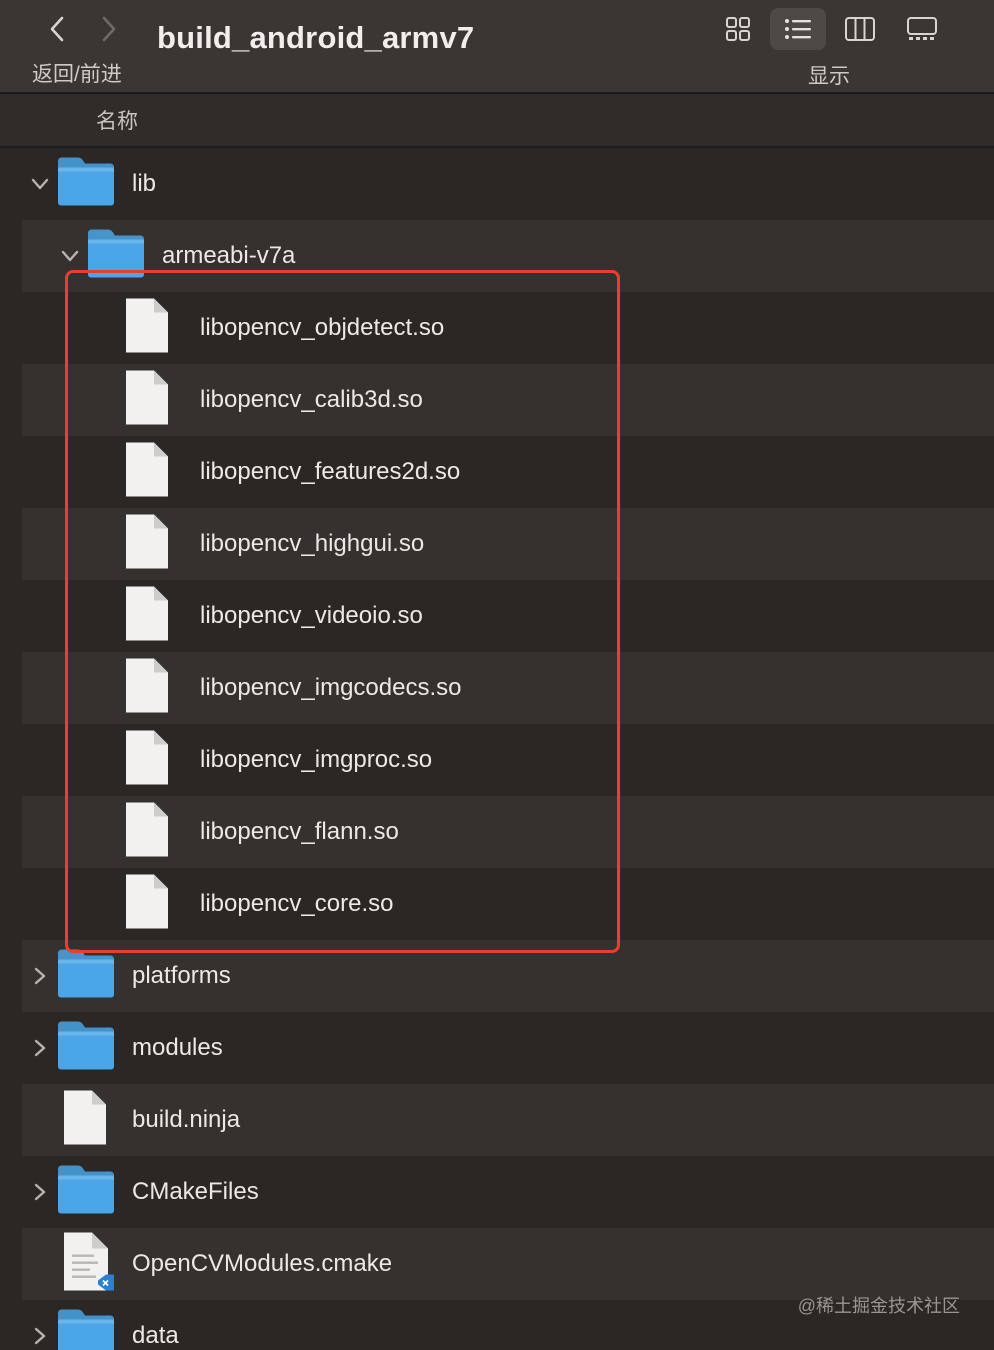 The width and height of the screenshot is (994, 1350). Describe the element at coordinates (508, 256) in the screenshot. I see `folder-row: armeabi-v7a` at that location.